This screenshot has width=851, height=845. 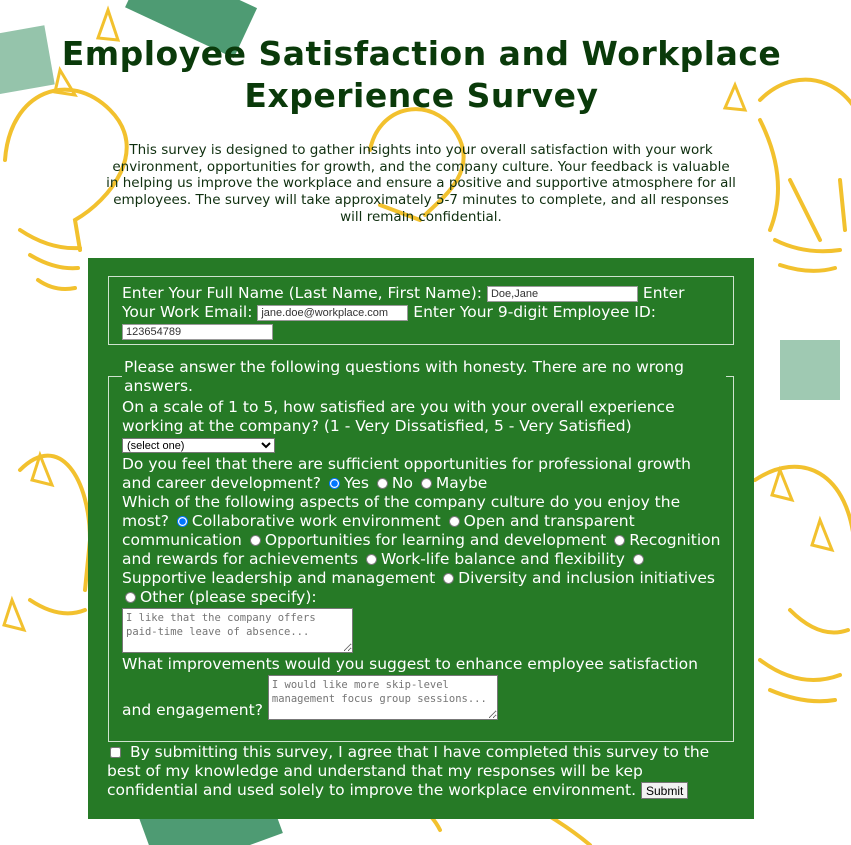 What do you see at coordinates (562, 293) in the screenshot?
I see `name-input` at bounding box center [562, 293].